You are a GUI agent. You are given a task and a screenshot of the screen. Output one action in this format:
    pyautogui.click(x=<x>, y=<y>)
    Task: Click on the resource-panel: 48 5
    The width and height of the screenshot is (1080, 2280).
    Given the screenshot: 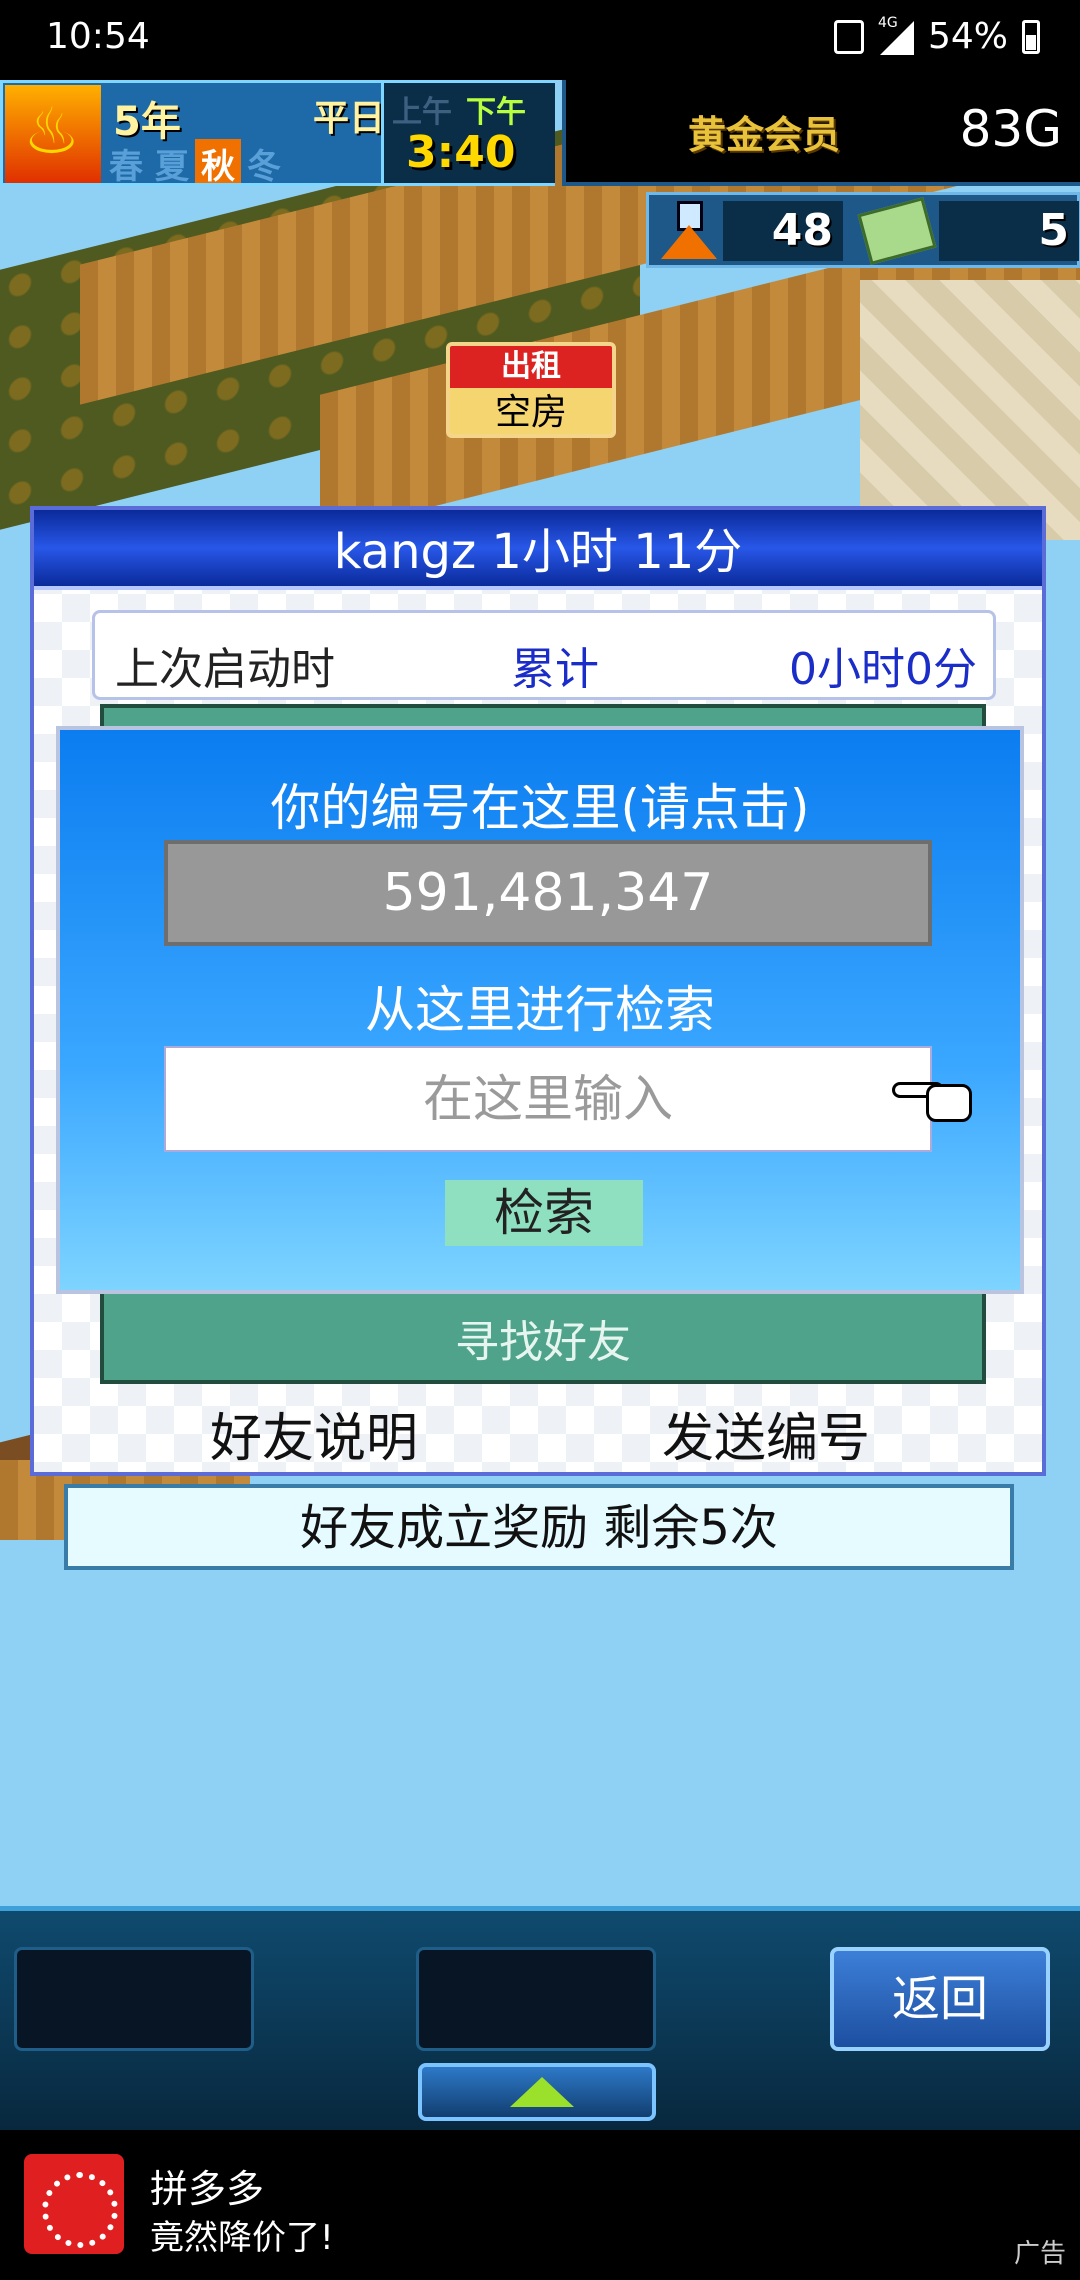 What is the action you would take?
    pyautogui.click(x=863, y=230)
    